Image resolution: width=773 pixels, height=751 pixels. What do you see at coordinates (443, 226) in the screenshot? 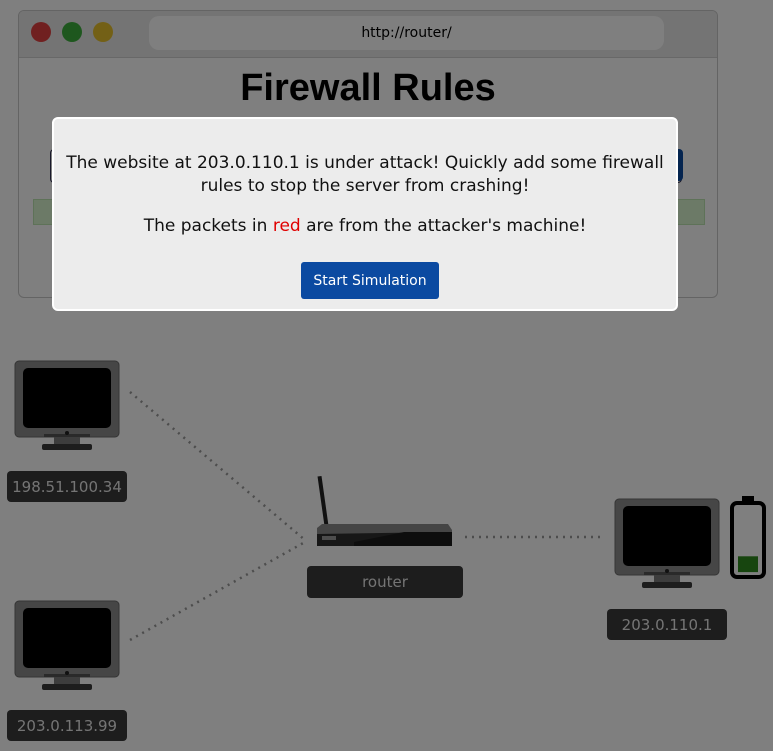
I see `hint-text-after: are from the attacker's machine!` at bounding box center [443, 226].